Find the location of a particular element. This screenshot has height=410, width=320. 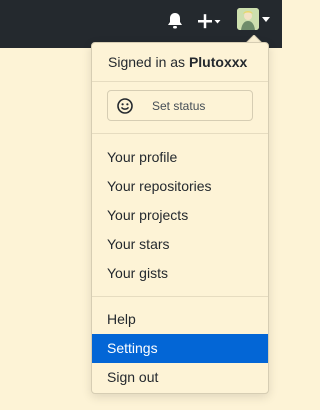

plus-icon is located at coordinates (209, 21).